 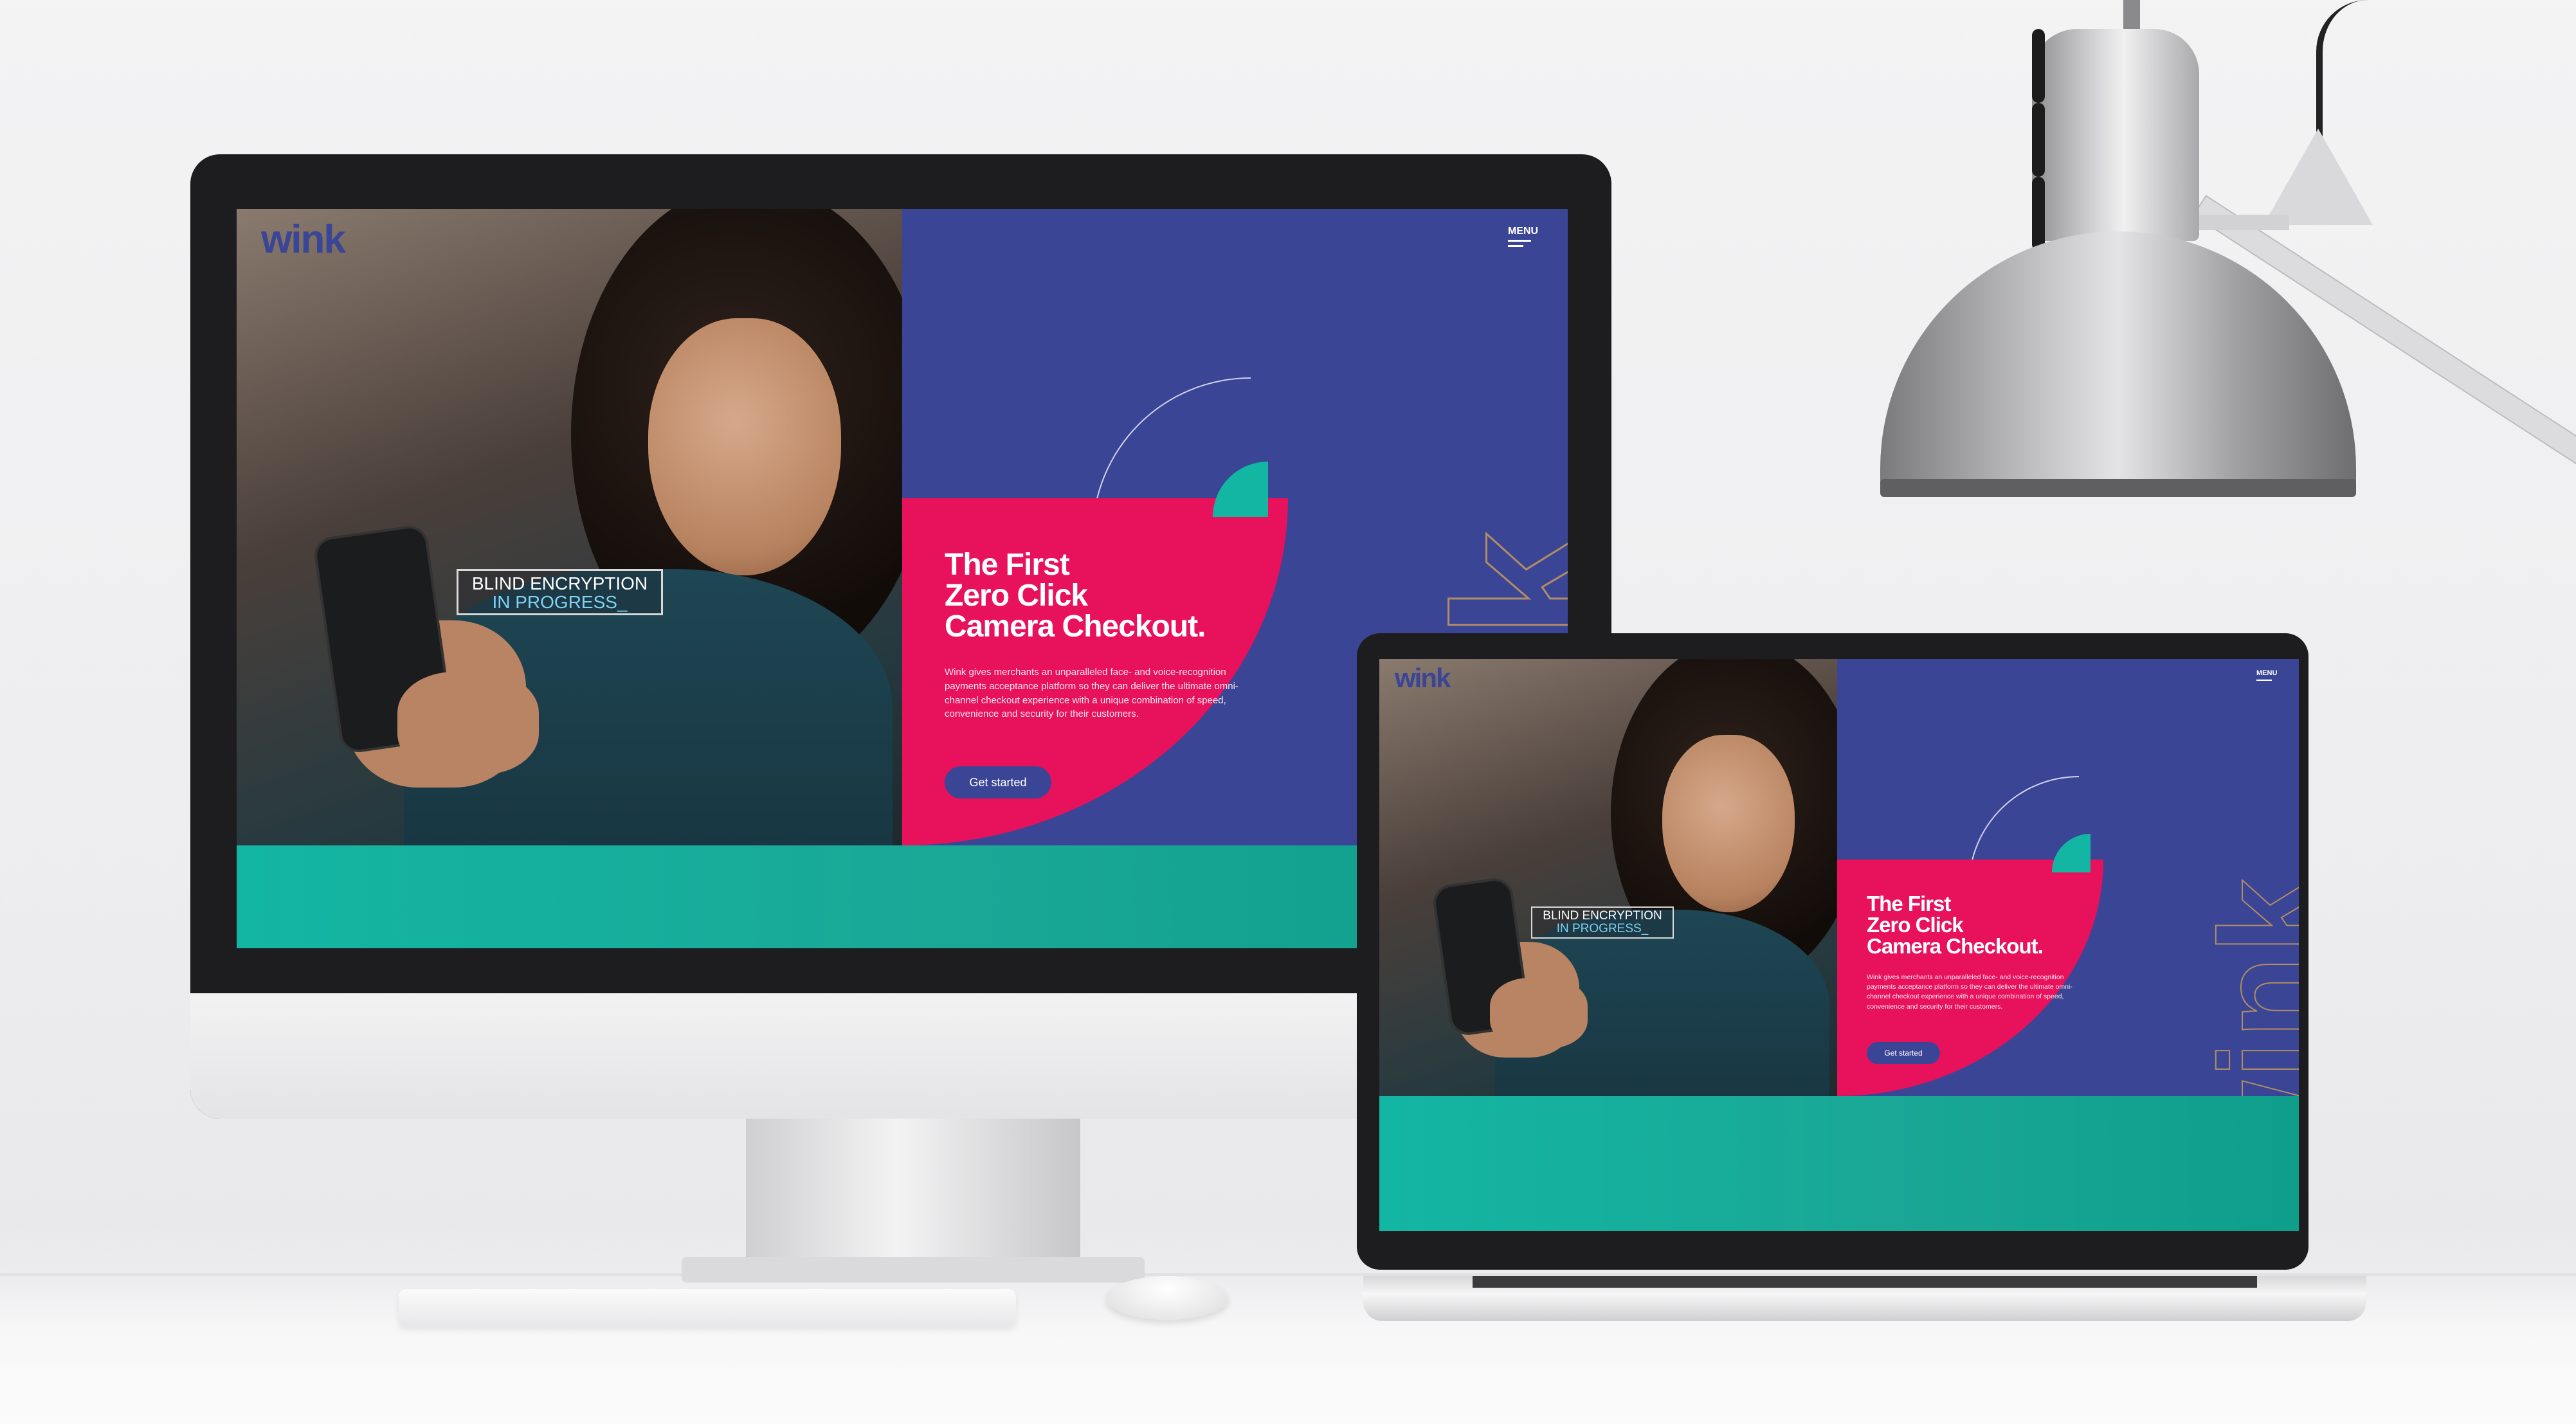 I want to click on lamp-rim, so click(x=2118, y=488).